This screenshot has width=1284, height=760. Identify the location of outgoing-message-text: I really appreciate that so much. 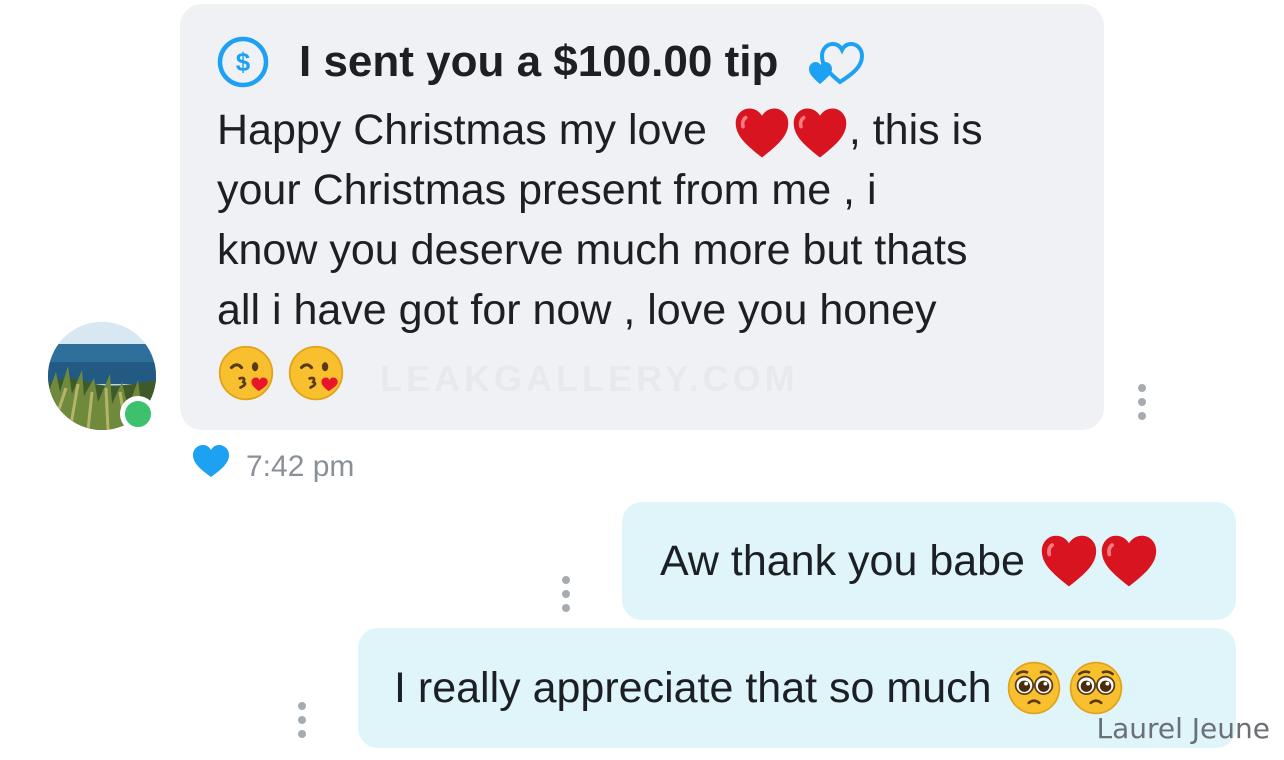
(693, 687).